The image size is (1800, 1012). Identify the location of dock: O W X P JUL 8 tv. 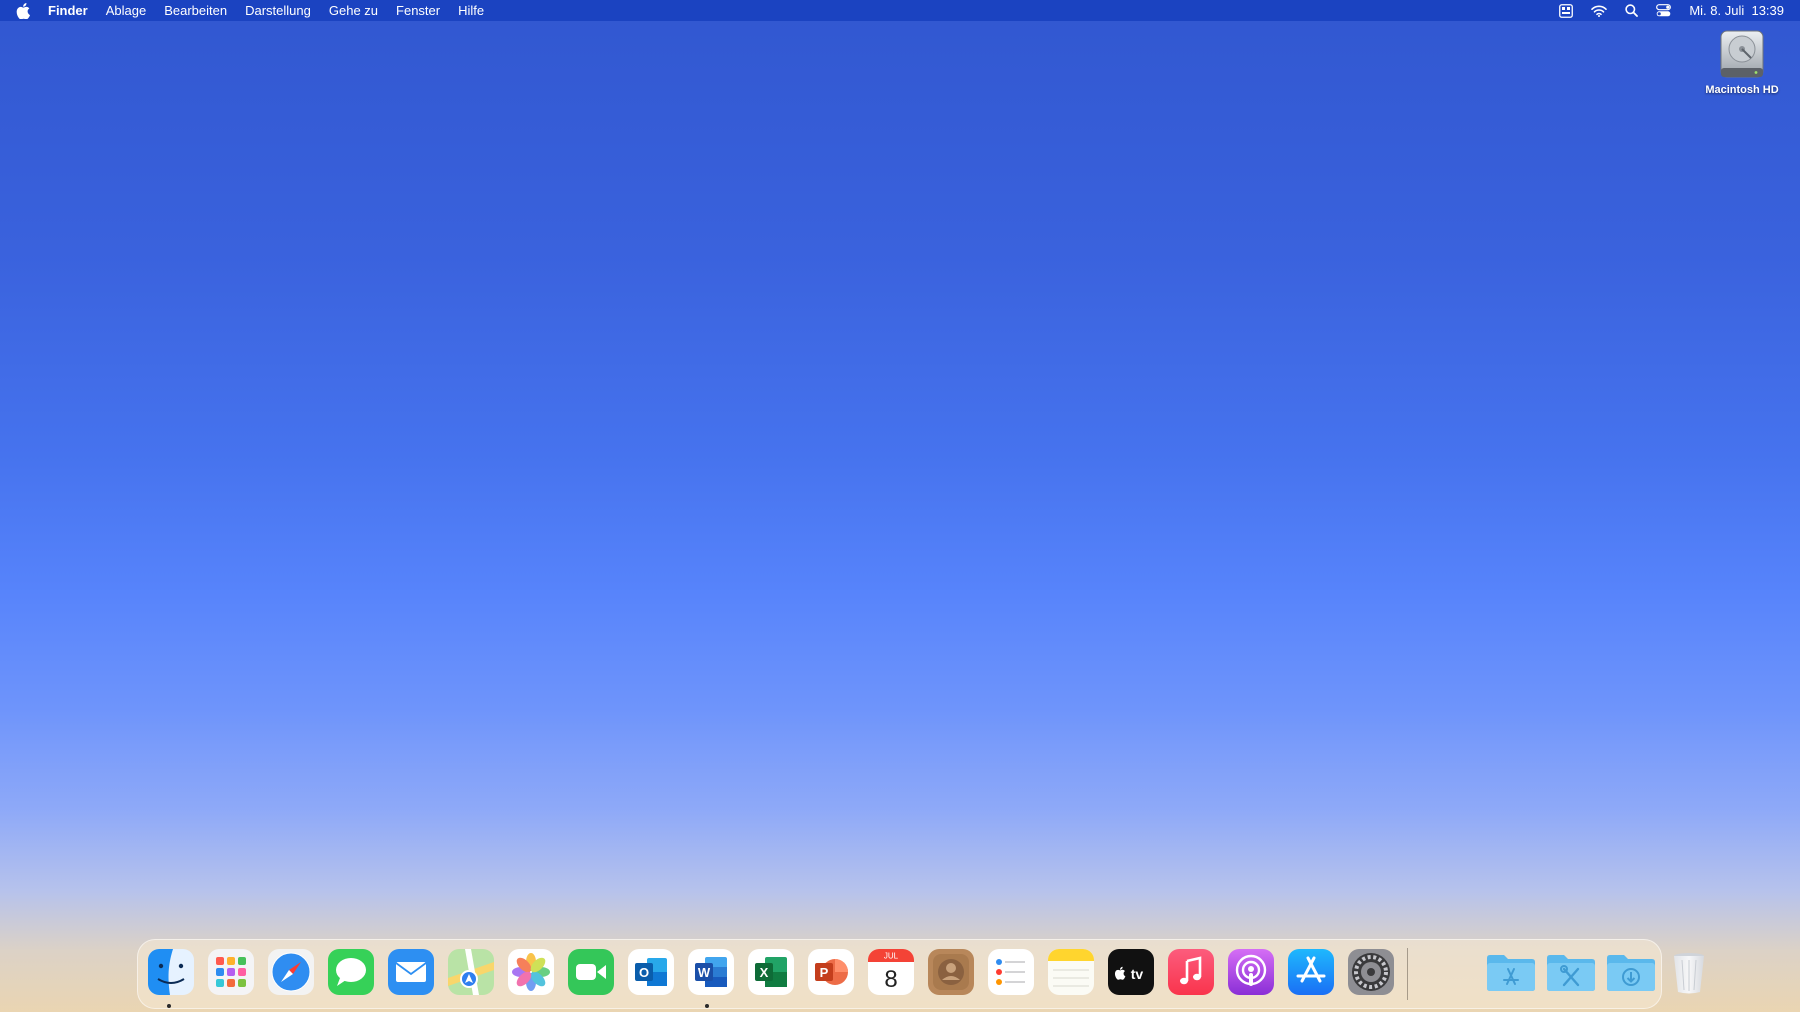
(920, 974).